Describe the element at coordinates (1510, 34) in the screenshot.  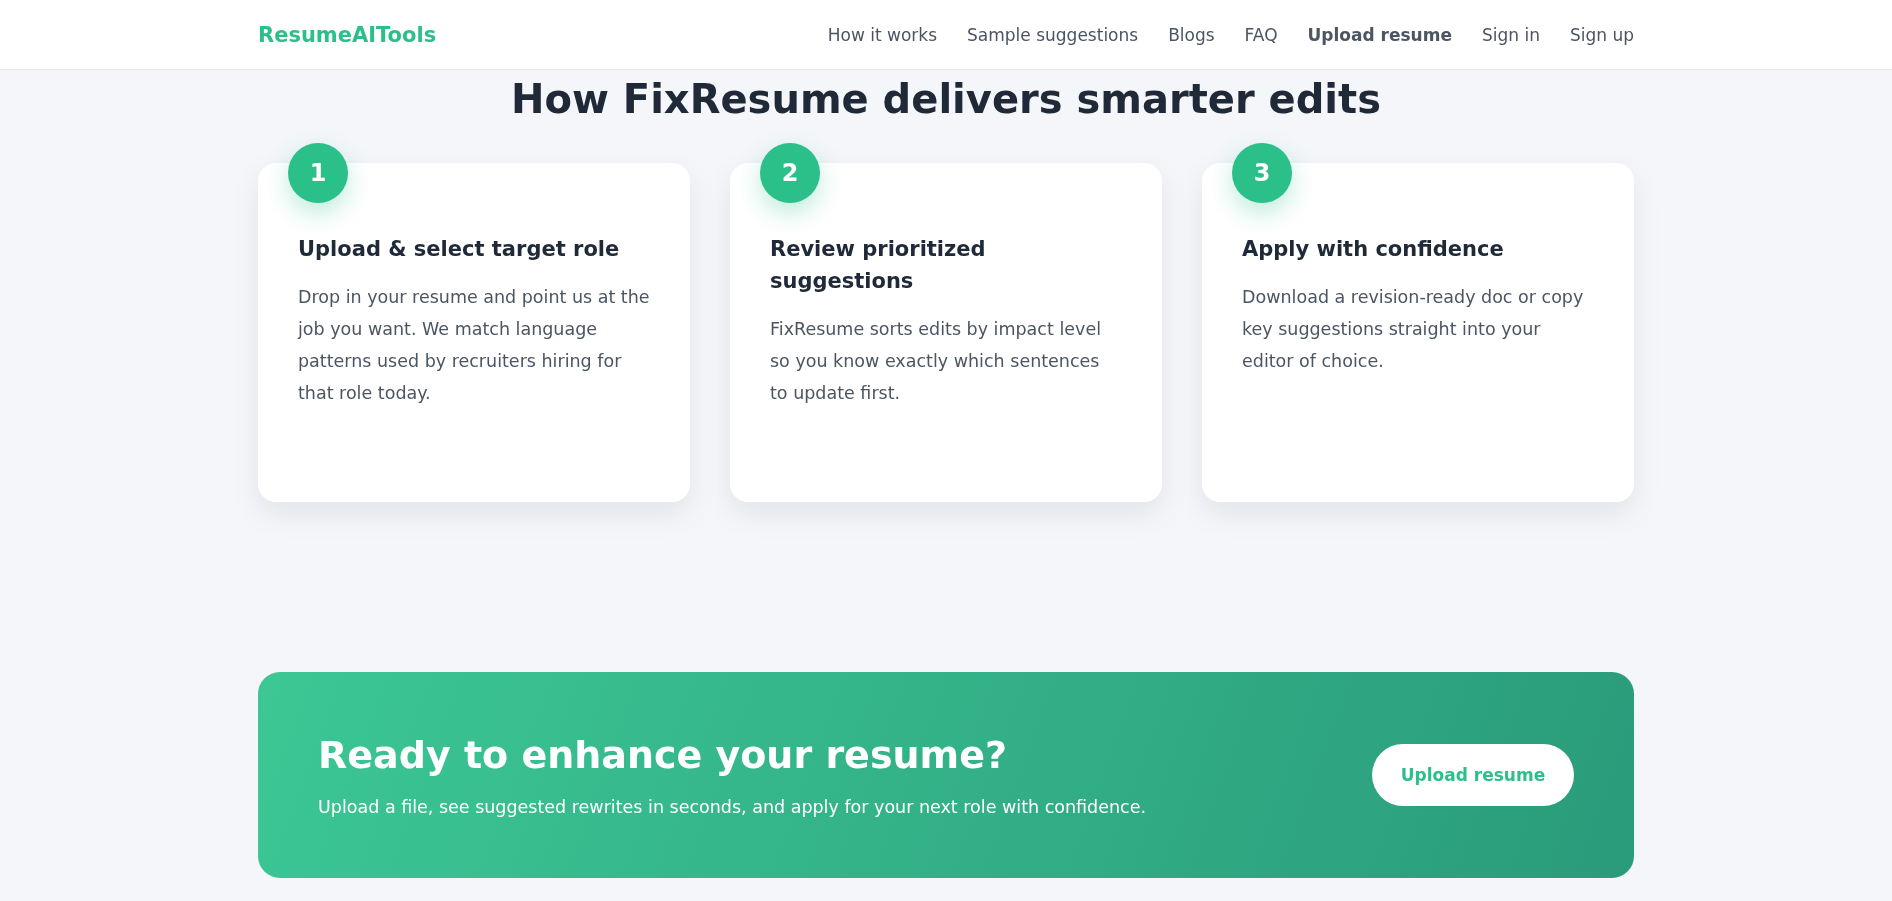
I see `nav-link: Sign in` at that location.